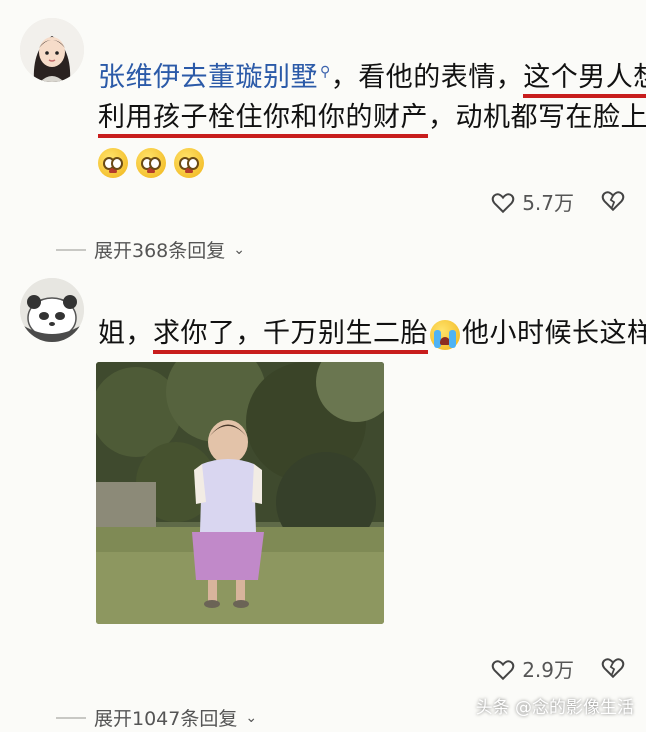 The image size is (646, 732). Describe the element at coordinates (554, 333) in the screenshot. I see `comment-text: 他小时候长这样` at that location.